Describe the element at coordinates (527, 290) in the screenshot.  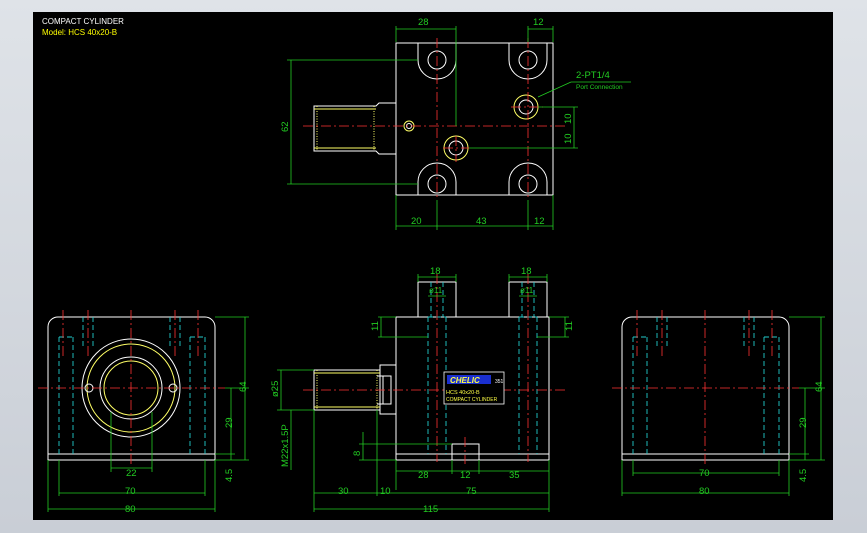
I see `dim-f-d11b: ø11` at that location.